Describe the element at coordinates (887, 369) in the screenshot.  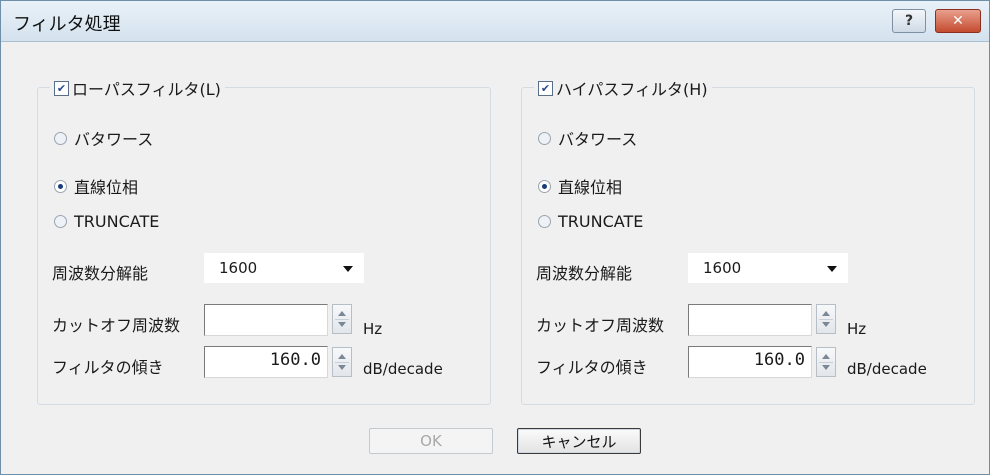
I see `highpass-slope-unit: dB/decade` at that location.